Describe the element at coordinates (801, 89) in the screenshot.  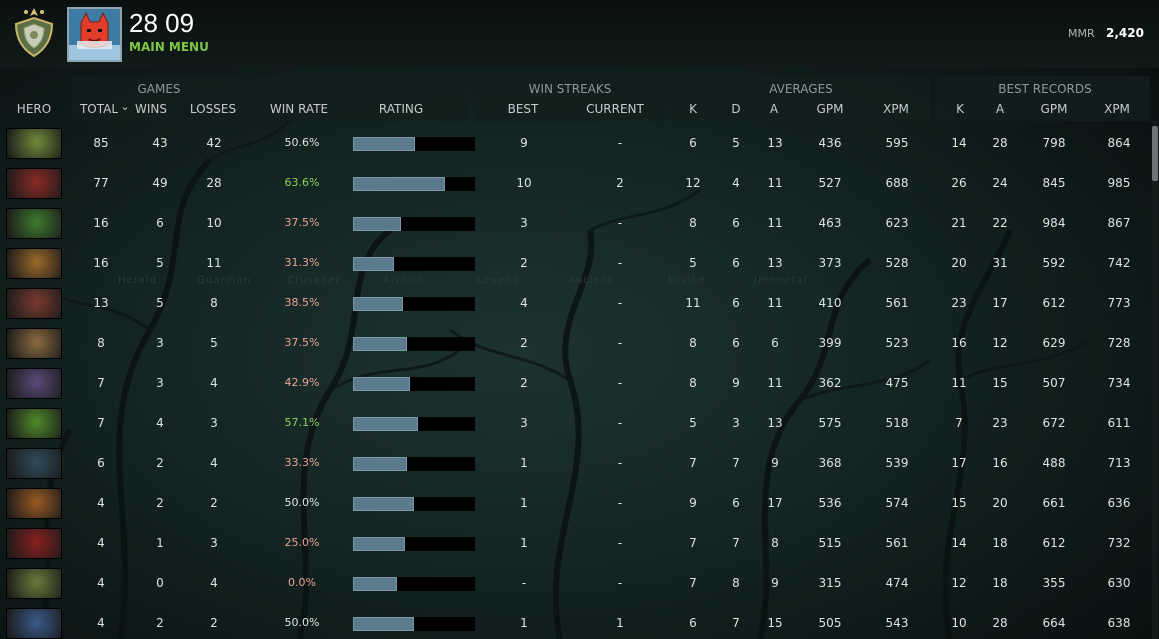
I see `group-averages: AVERAGES` at that location.